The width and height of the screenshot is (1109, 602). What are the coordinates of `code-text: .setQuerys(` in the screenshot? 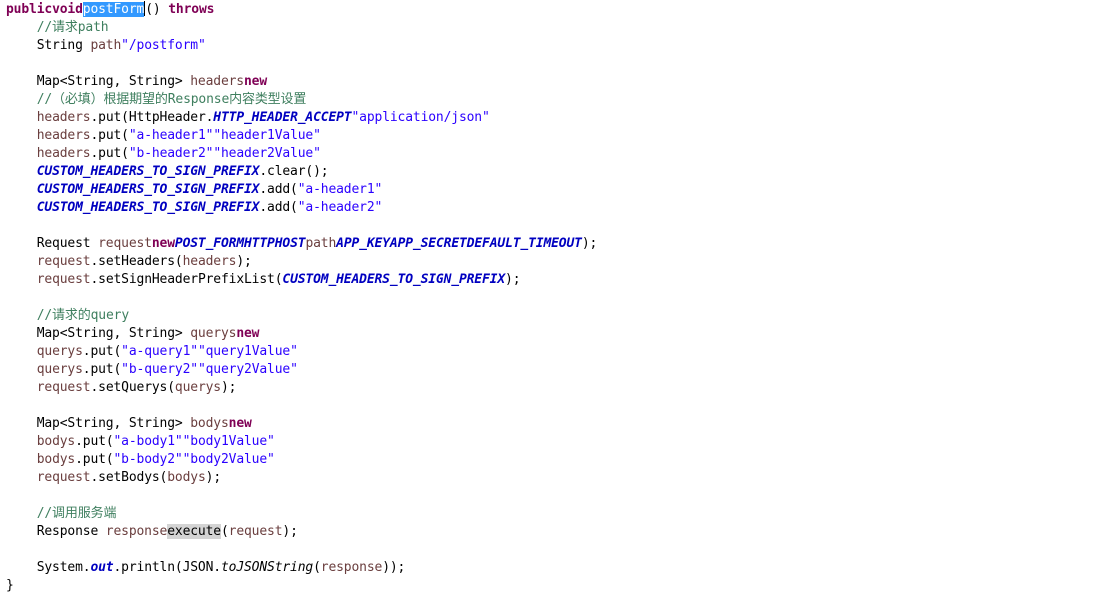 It's located at (132, 387).